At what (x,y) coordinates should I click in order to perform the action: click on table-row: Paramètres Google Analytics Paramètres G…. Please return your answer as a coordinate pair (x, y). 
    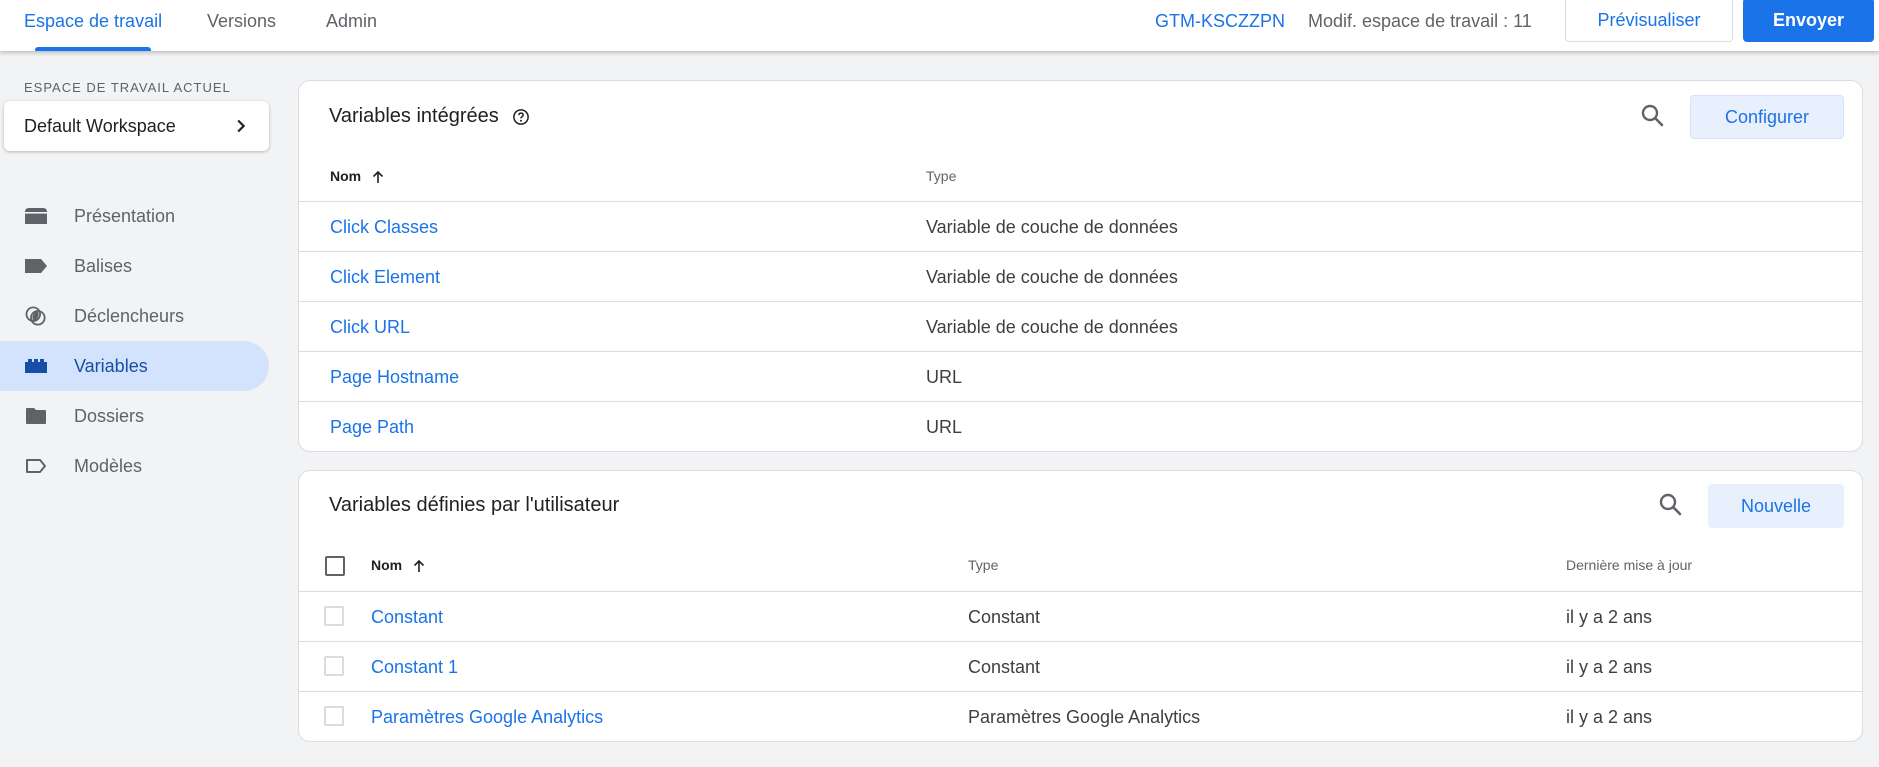
    Looking at the image, I should click on (1080, 716).